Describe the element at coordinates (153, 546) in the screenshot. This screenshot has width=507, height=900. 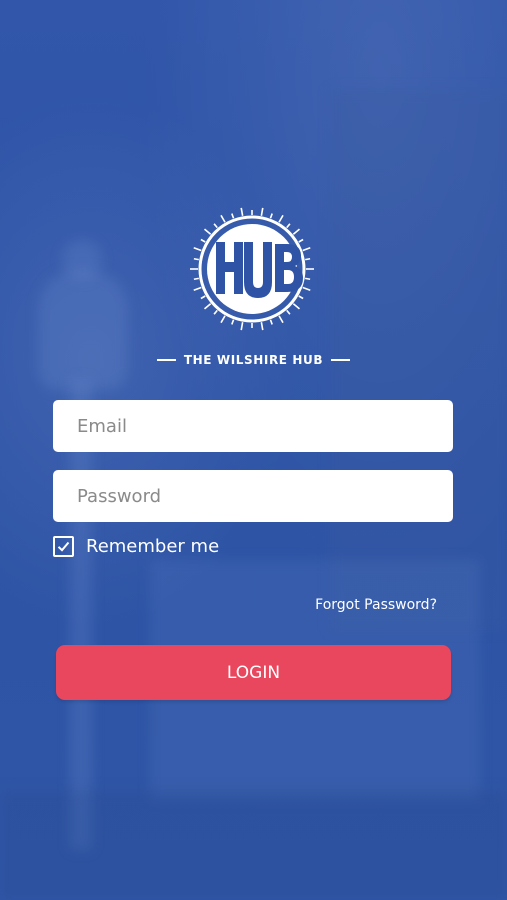
I see `remember-me-label: Remember me` at that location.